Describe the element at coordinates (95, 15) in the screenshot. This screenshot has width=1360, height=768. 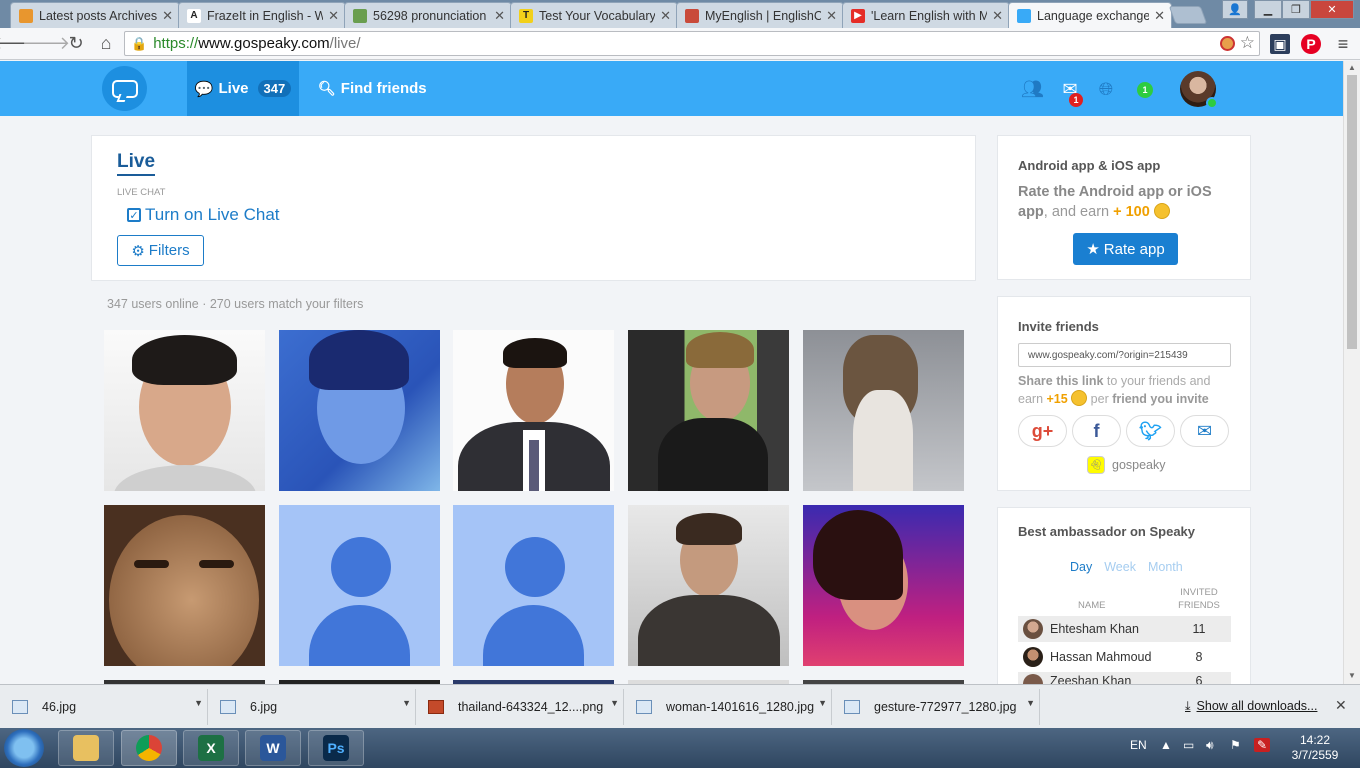
I see `browser-tab: Latest posts Archives ✕` at that location.